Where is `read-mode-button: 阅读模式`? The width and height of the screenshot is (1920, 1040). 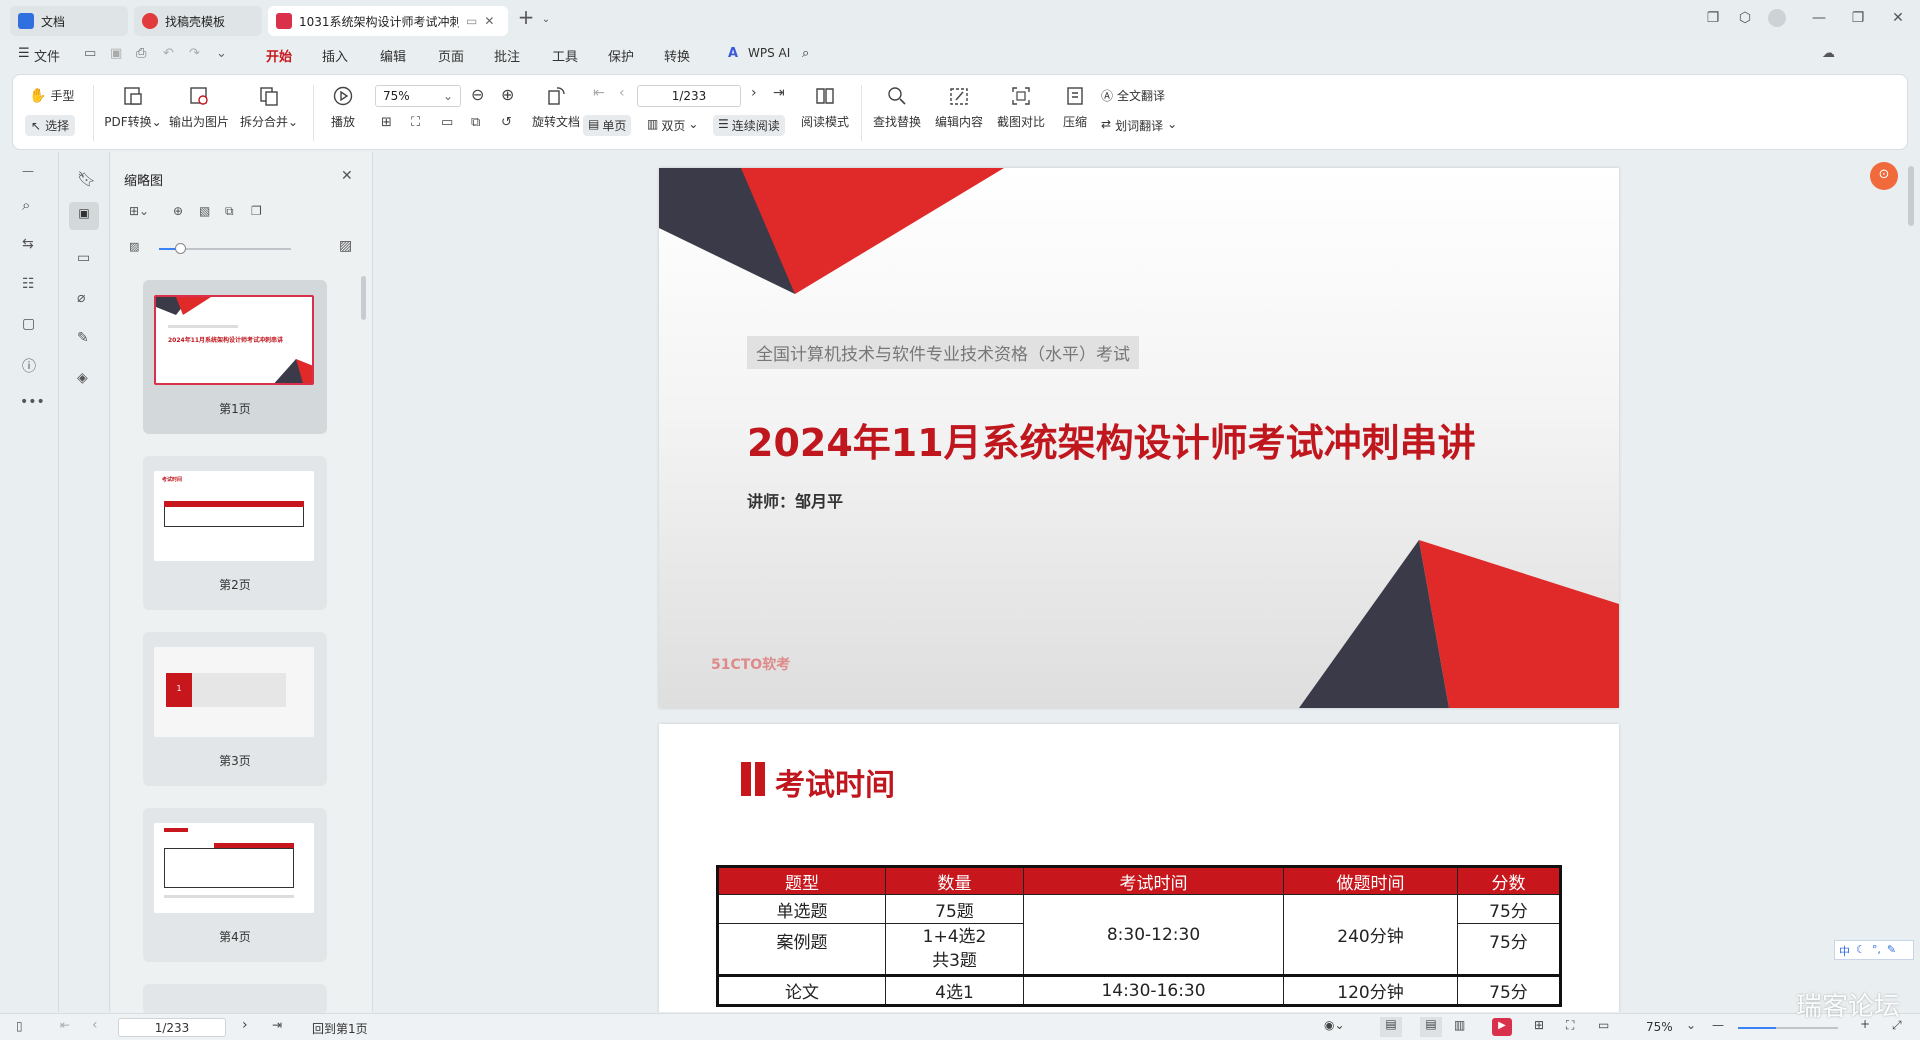 read-mode-button: 阅读模式 is located at coordinates (825, 107).